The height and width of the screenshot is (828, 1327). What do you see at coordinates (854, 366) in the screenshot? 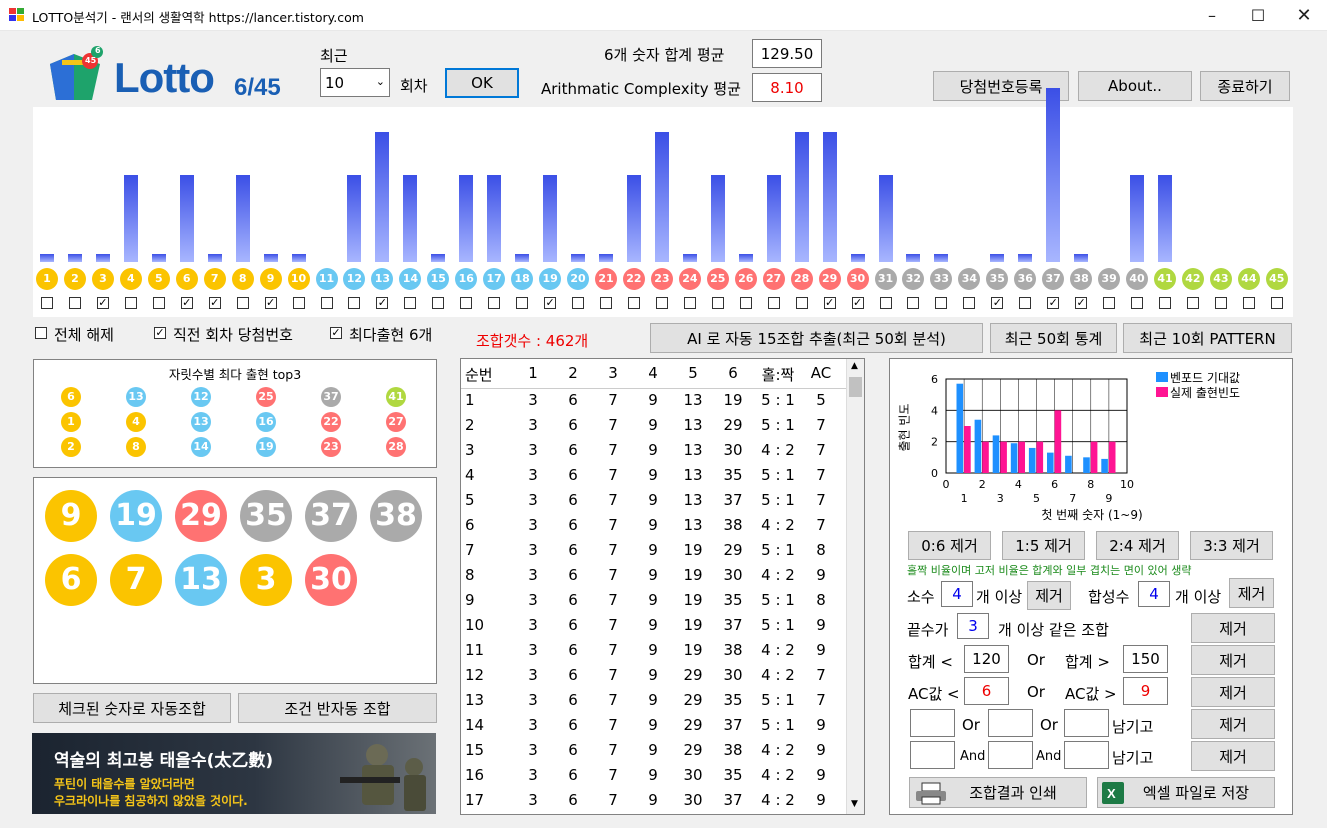
I see `scroll-up-icon: ▲` at bounding box center [854, 366].